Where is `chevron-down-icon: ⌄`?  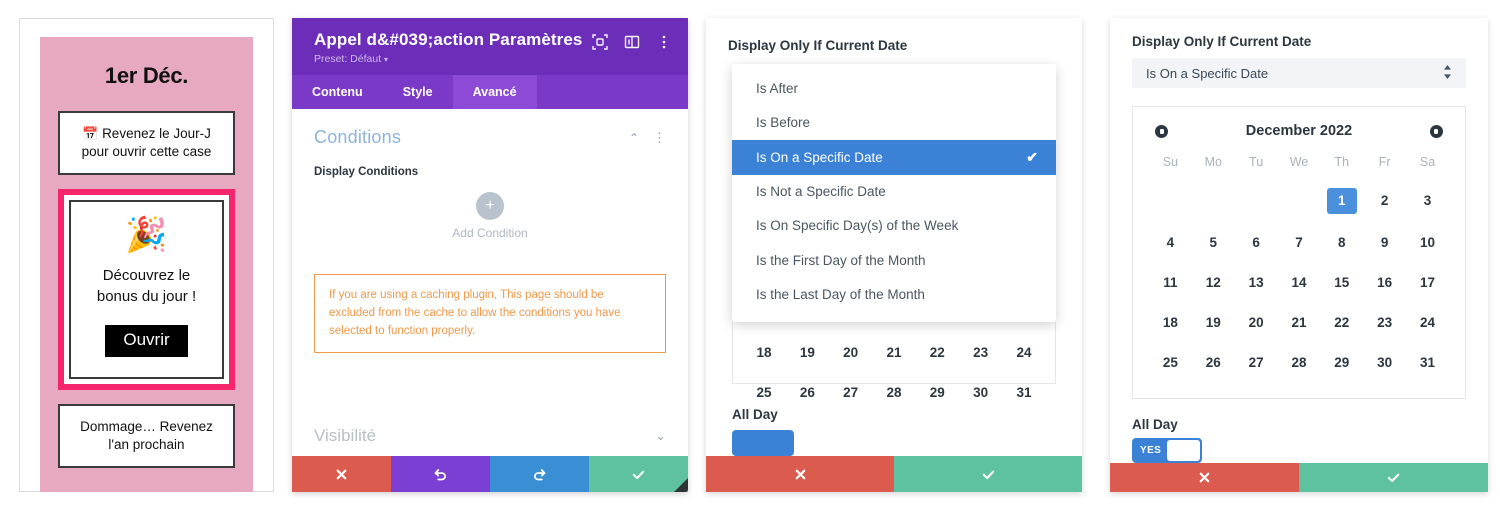
chevron-down-icon: ⌄ is located at coordinates (660, 436).